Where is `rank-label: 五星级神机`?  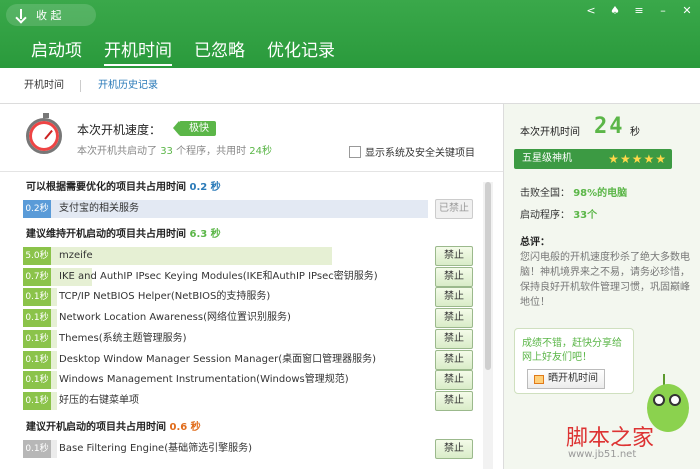
rank-label: 五星级神机 is located at coordinates (547, 158).